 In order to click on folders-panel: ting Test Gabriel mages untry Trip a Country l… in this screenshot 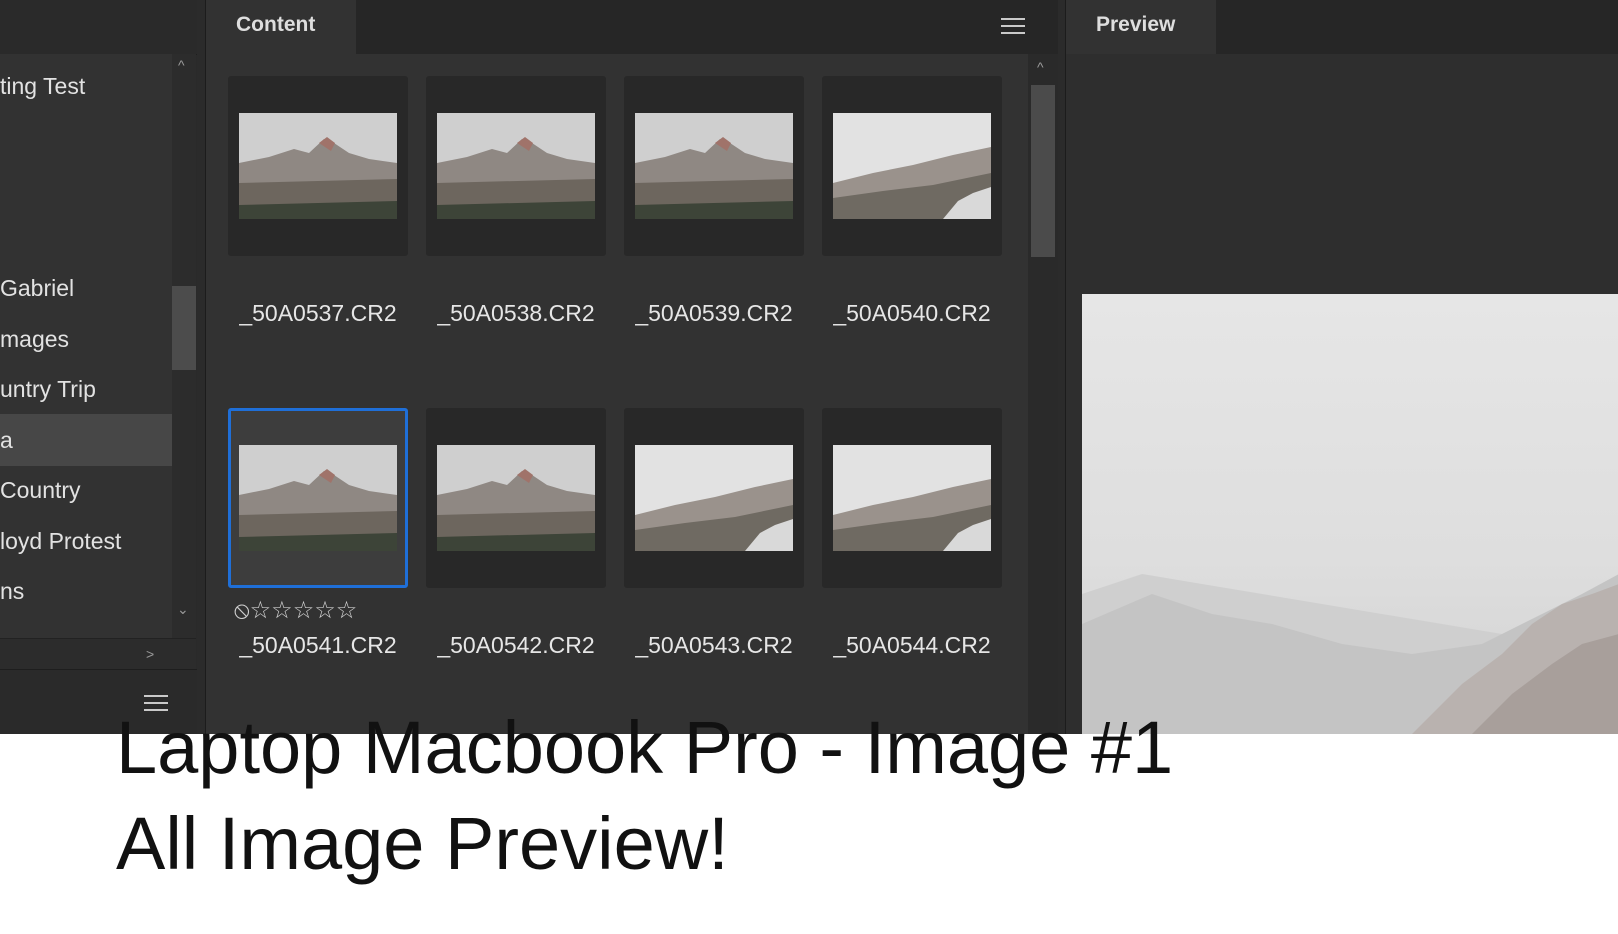, I will do `click(98, 367)`.